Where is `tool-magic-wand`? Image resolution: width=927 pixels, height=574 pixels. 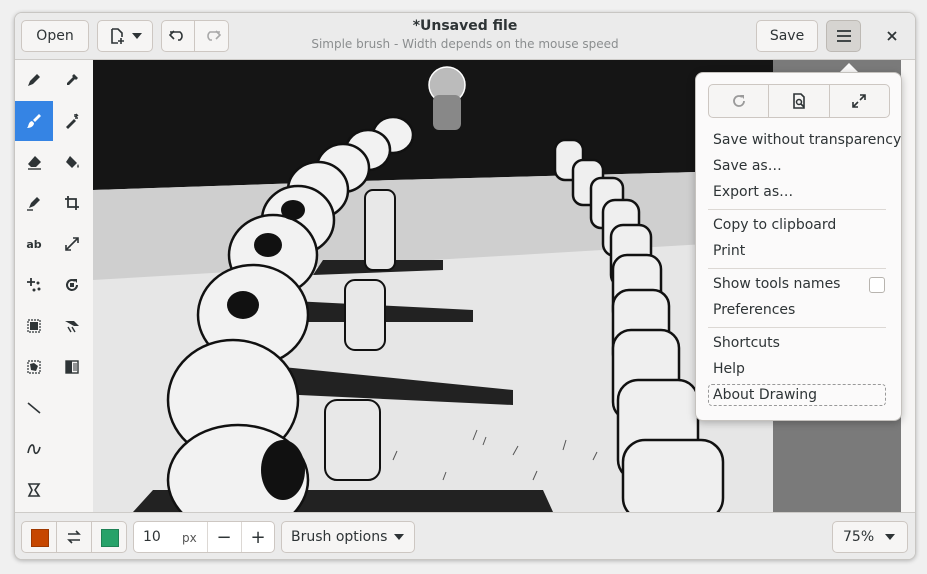 tool-magic-wand is located at coordinates (72, 121).